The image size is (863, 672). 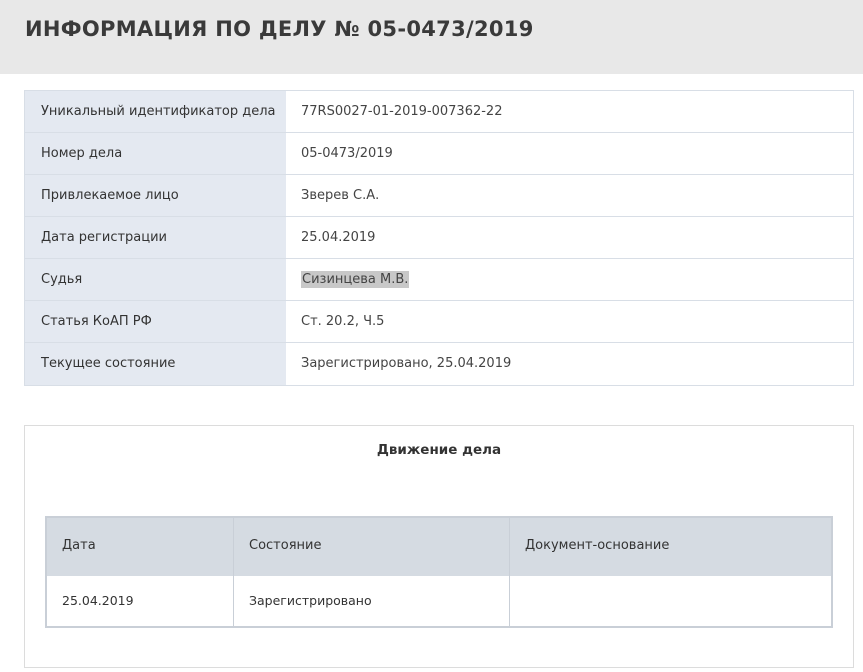 I want to click on case-info-row-person: Привлекаемое лицо Зверев С.А., so click(x=439, y=196).